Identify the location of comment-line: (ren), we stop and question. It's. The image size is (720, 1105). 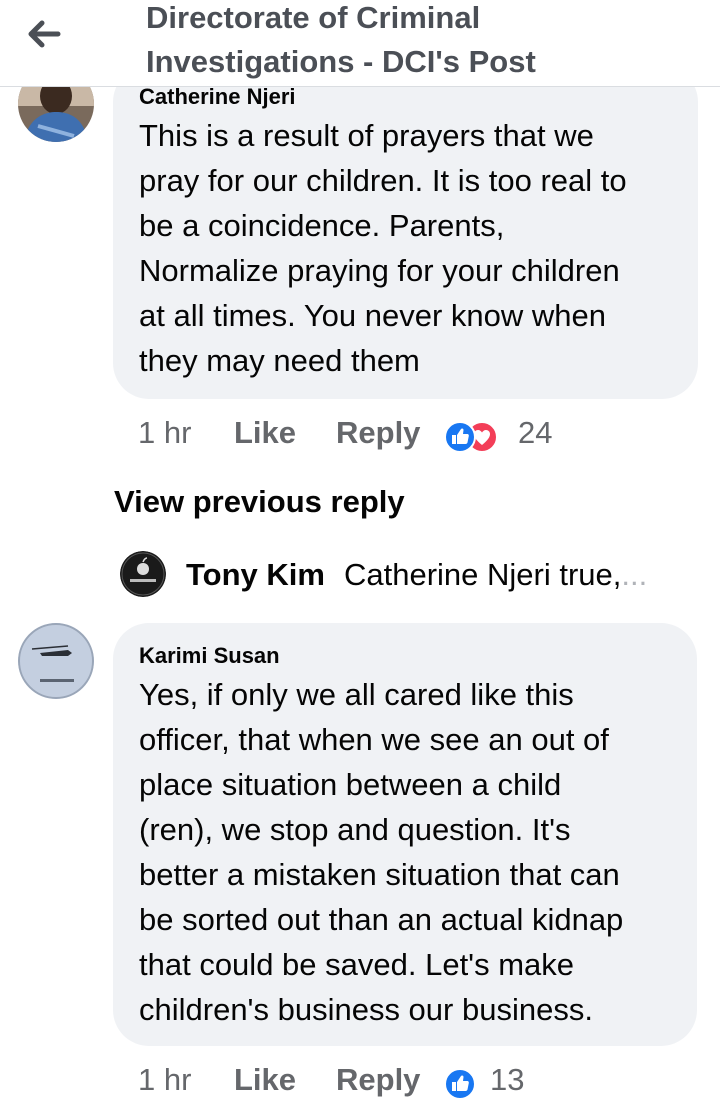
(355, 829).